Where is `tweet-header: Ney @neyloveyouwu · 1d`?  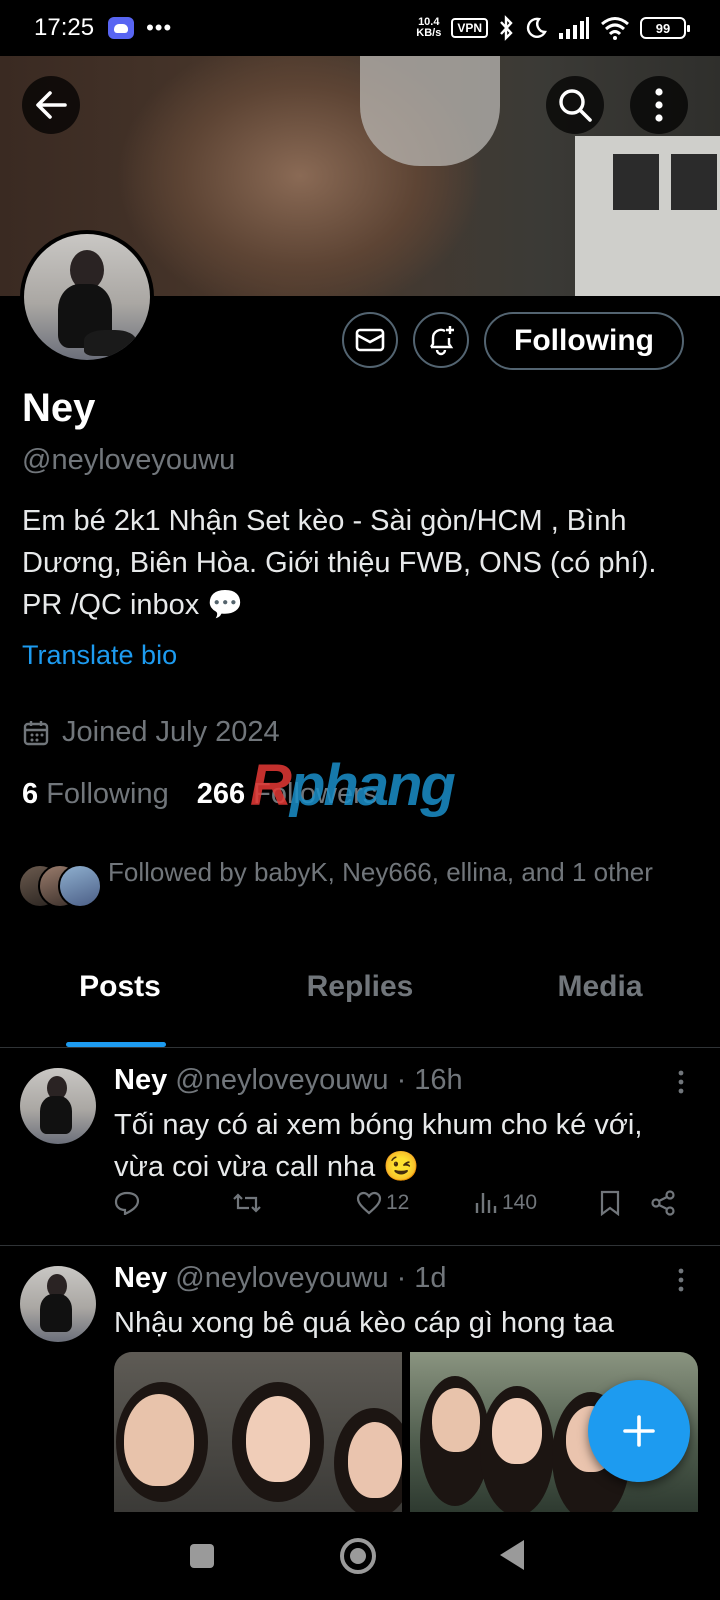
tweet-header: Ney @neyloveyouwu · 1d is located at coordinates (280, 1278).